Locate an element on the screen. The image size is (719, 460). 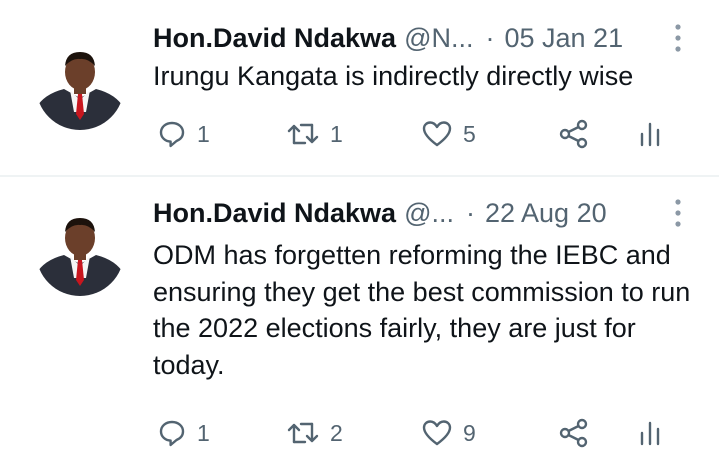
like-count: 5 is located at coordinates (469, 133).